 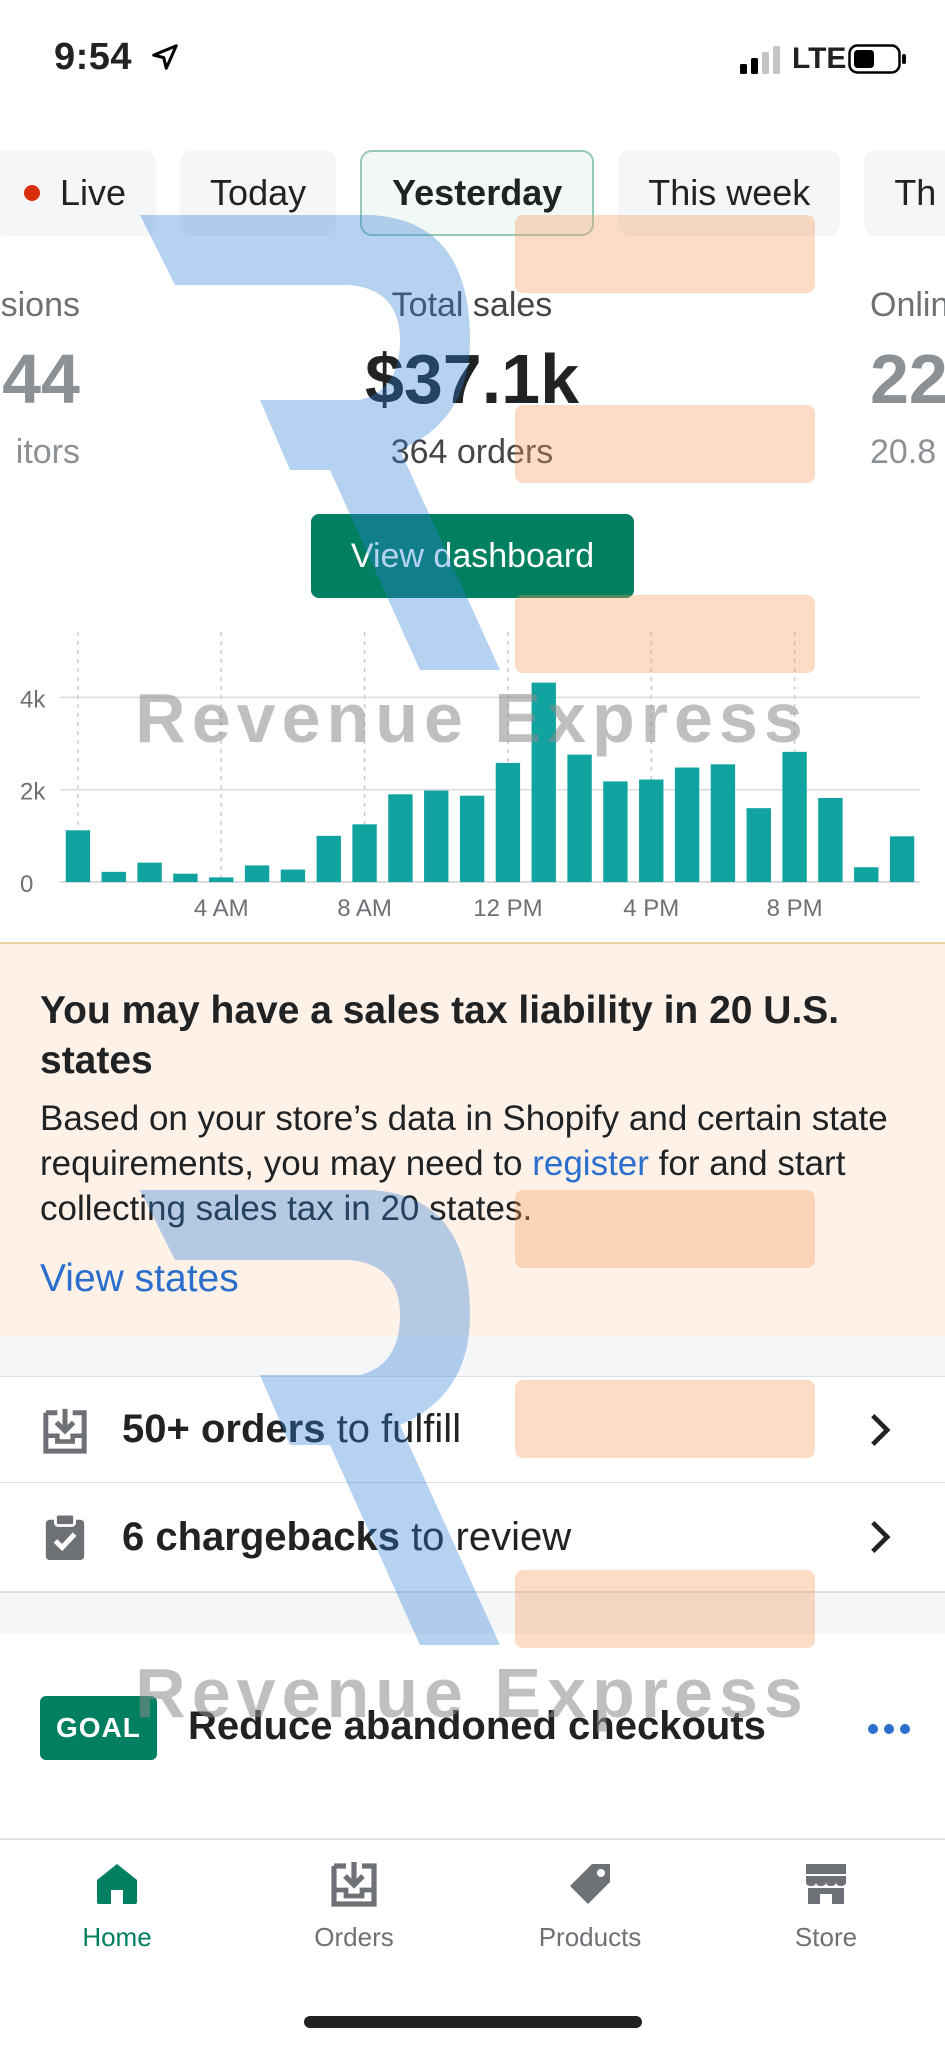 What do you see at coordinates (354, 1884) in the screenshot?
I see `orders-icon` at bounding box center [354, 1884].